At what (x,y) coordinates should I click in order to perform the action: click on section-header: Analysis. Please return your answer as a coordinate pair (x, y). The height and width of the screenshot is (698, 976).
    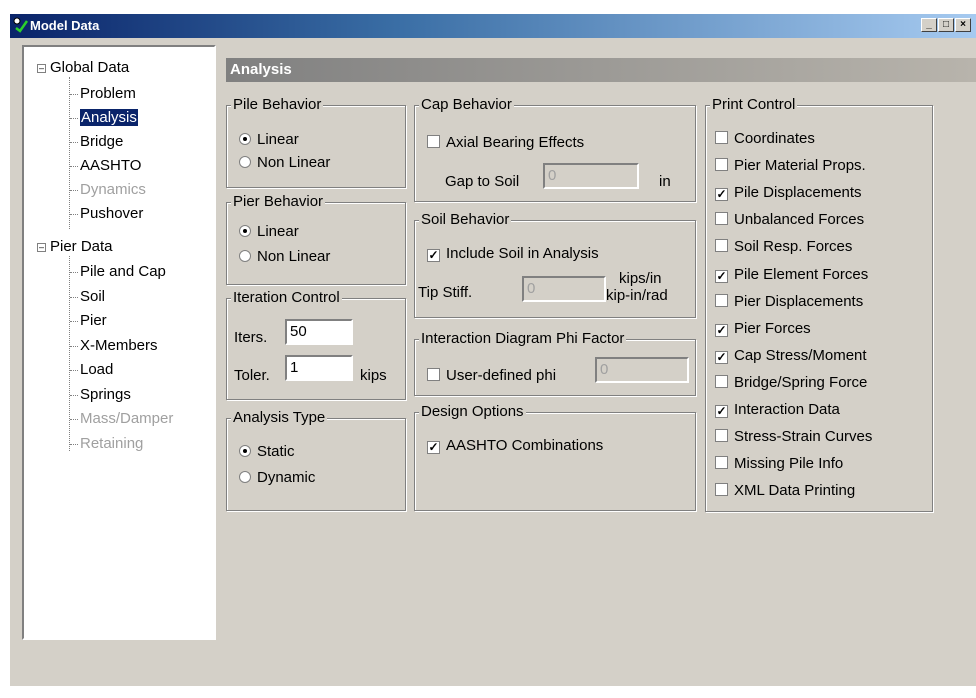
    Looking at the image, I should click on (601, 70).